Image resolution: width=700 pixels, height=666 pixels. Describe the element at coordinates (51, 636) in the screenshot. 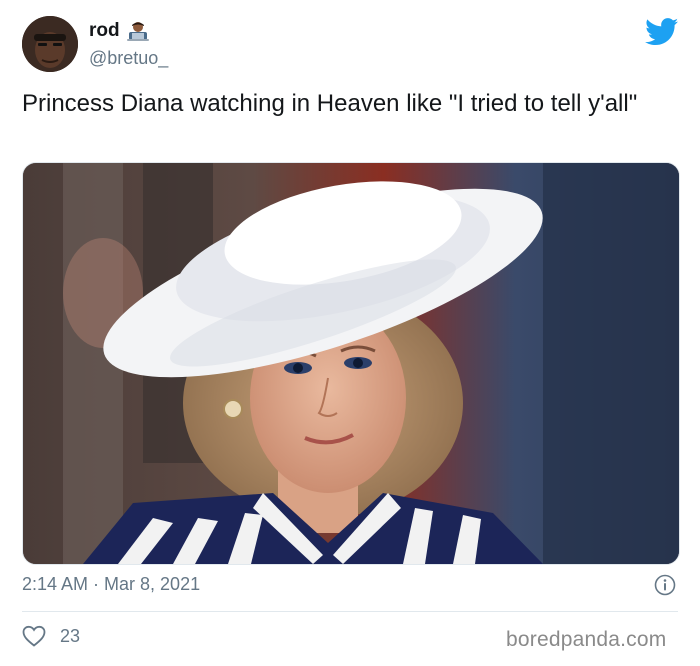

I see `like-button: 23` at that location.